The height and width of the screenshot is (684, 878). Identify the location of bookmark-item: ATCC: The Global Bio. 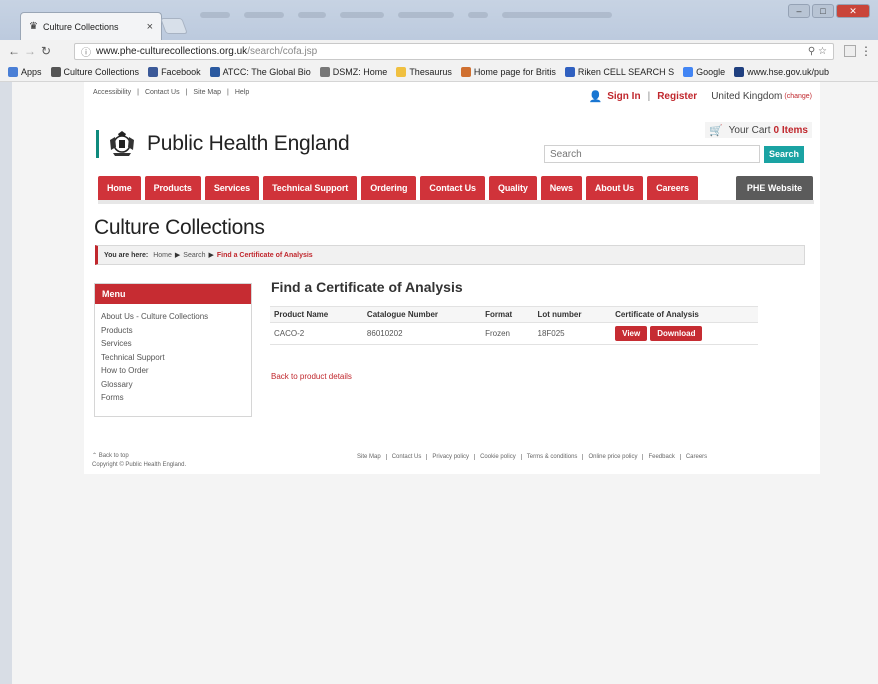
(260, 71).